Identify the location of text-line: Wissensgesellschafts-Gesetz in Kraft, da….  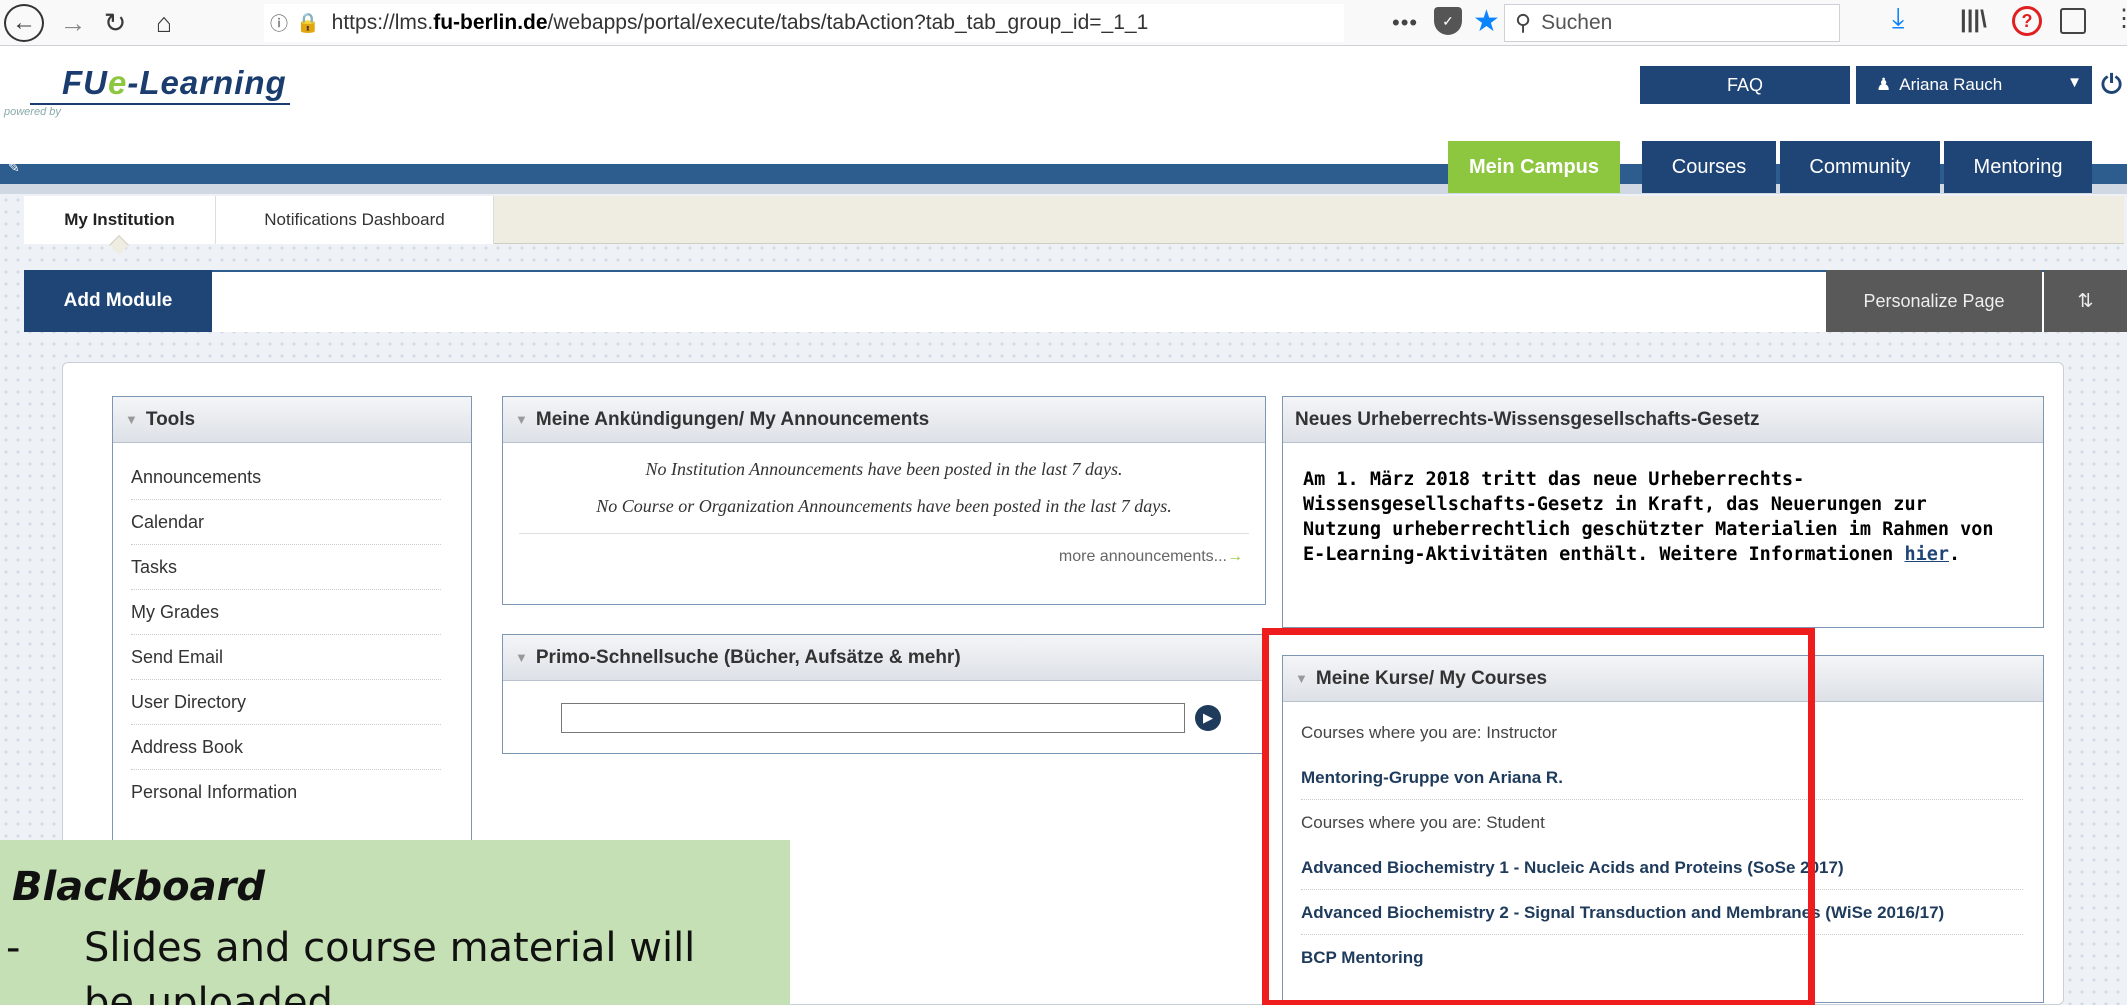
(1615, 504).